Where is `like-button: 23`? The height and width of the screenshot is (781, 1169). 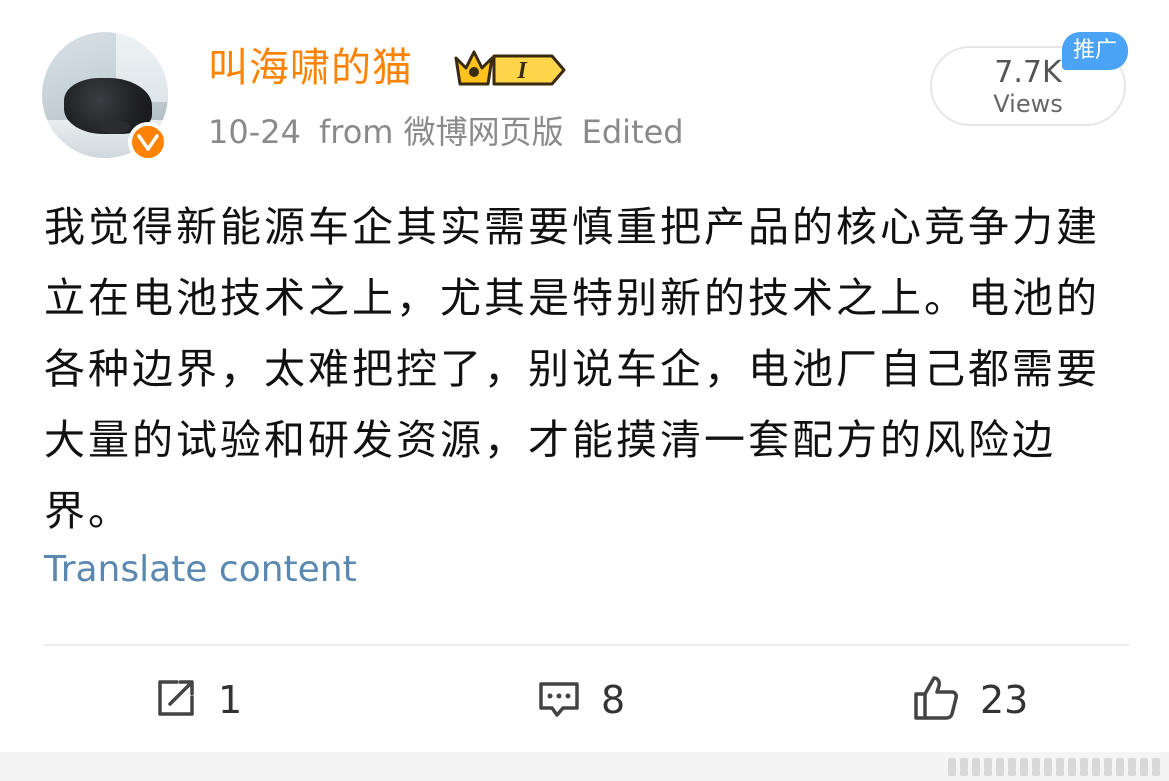
like-button: 23 is located at coordinates (970, 700).